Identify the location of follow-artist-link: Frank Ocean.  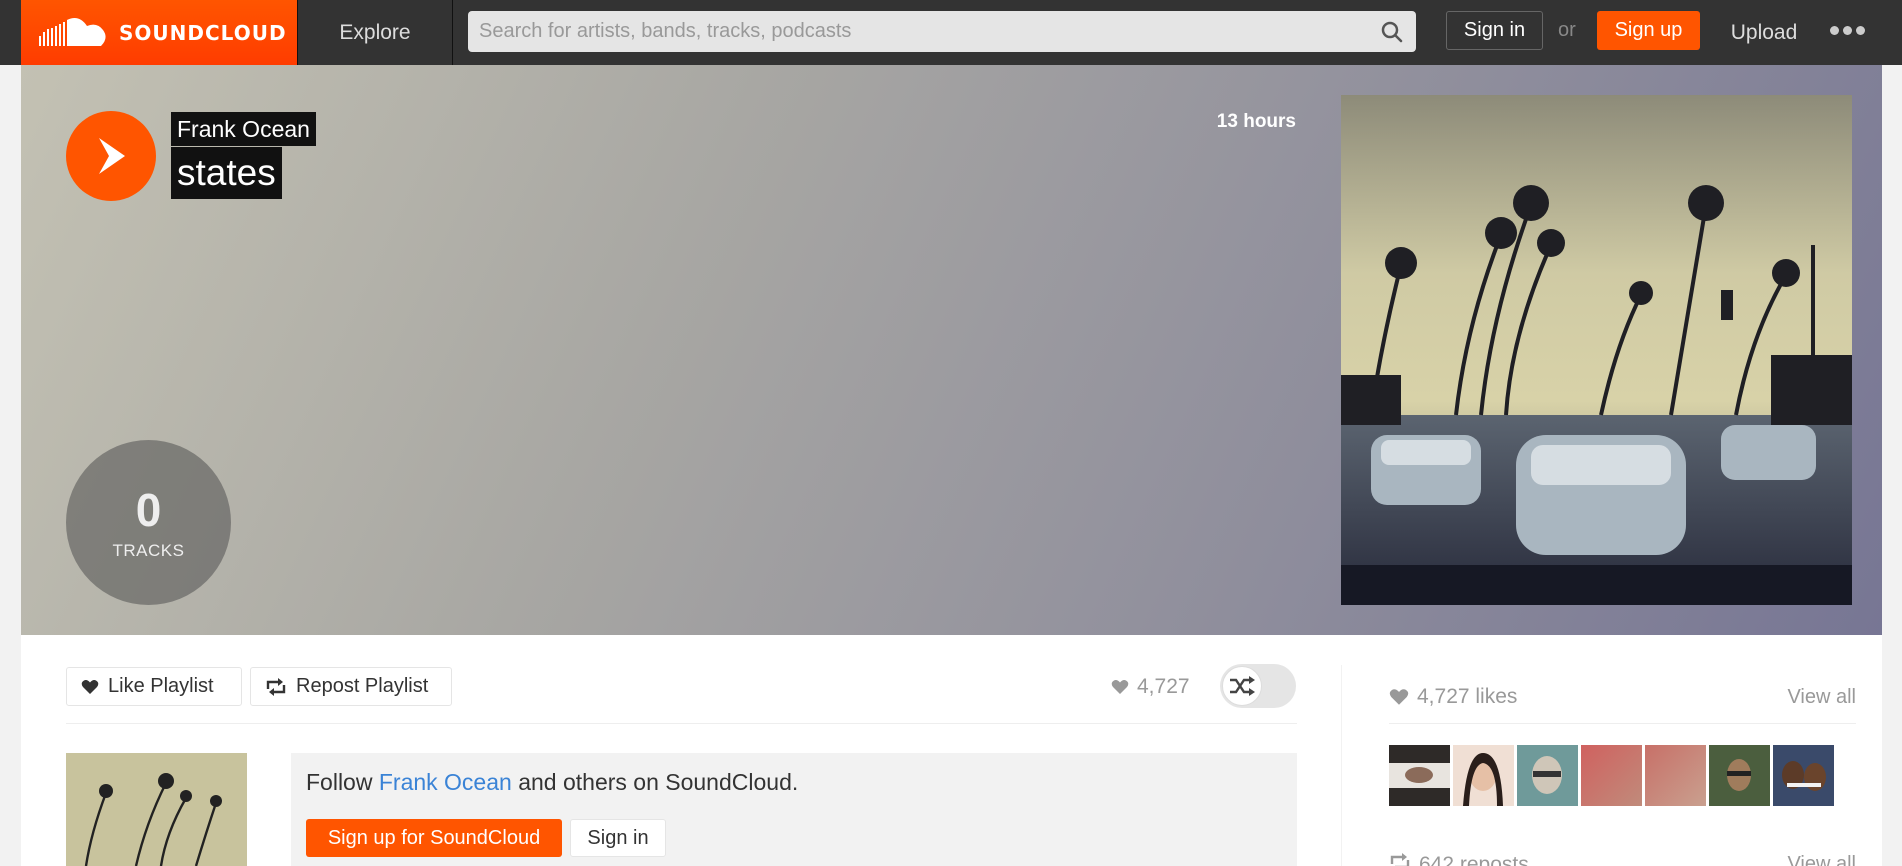
(445, 782).